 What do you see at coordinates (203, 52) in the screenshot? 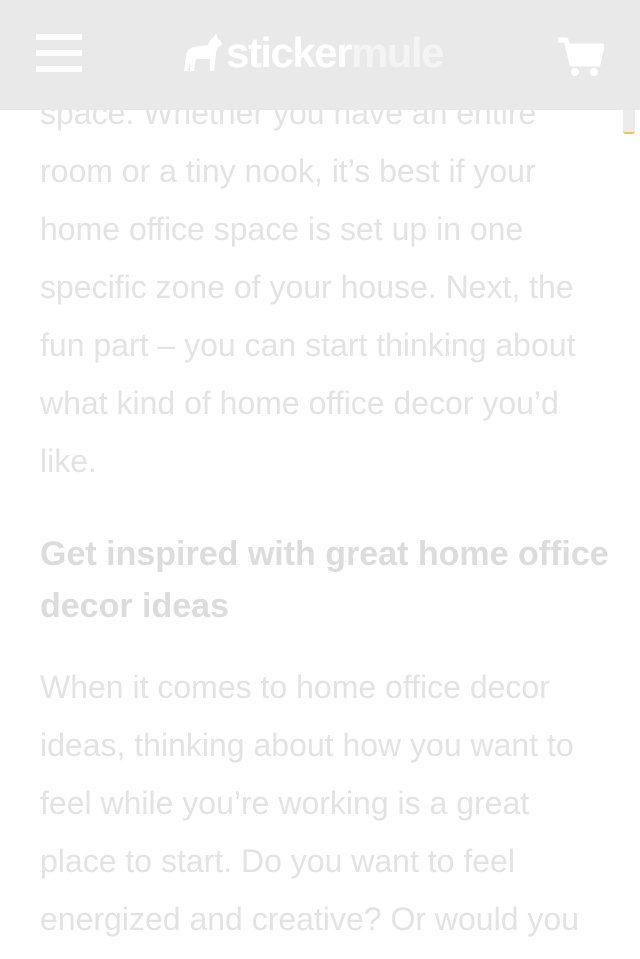
I see `mule-logo-icon` at bounding box center [203, 52].